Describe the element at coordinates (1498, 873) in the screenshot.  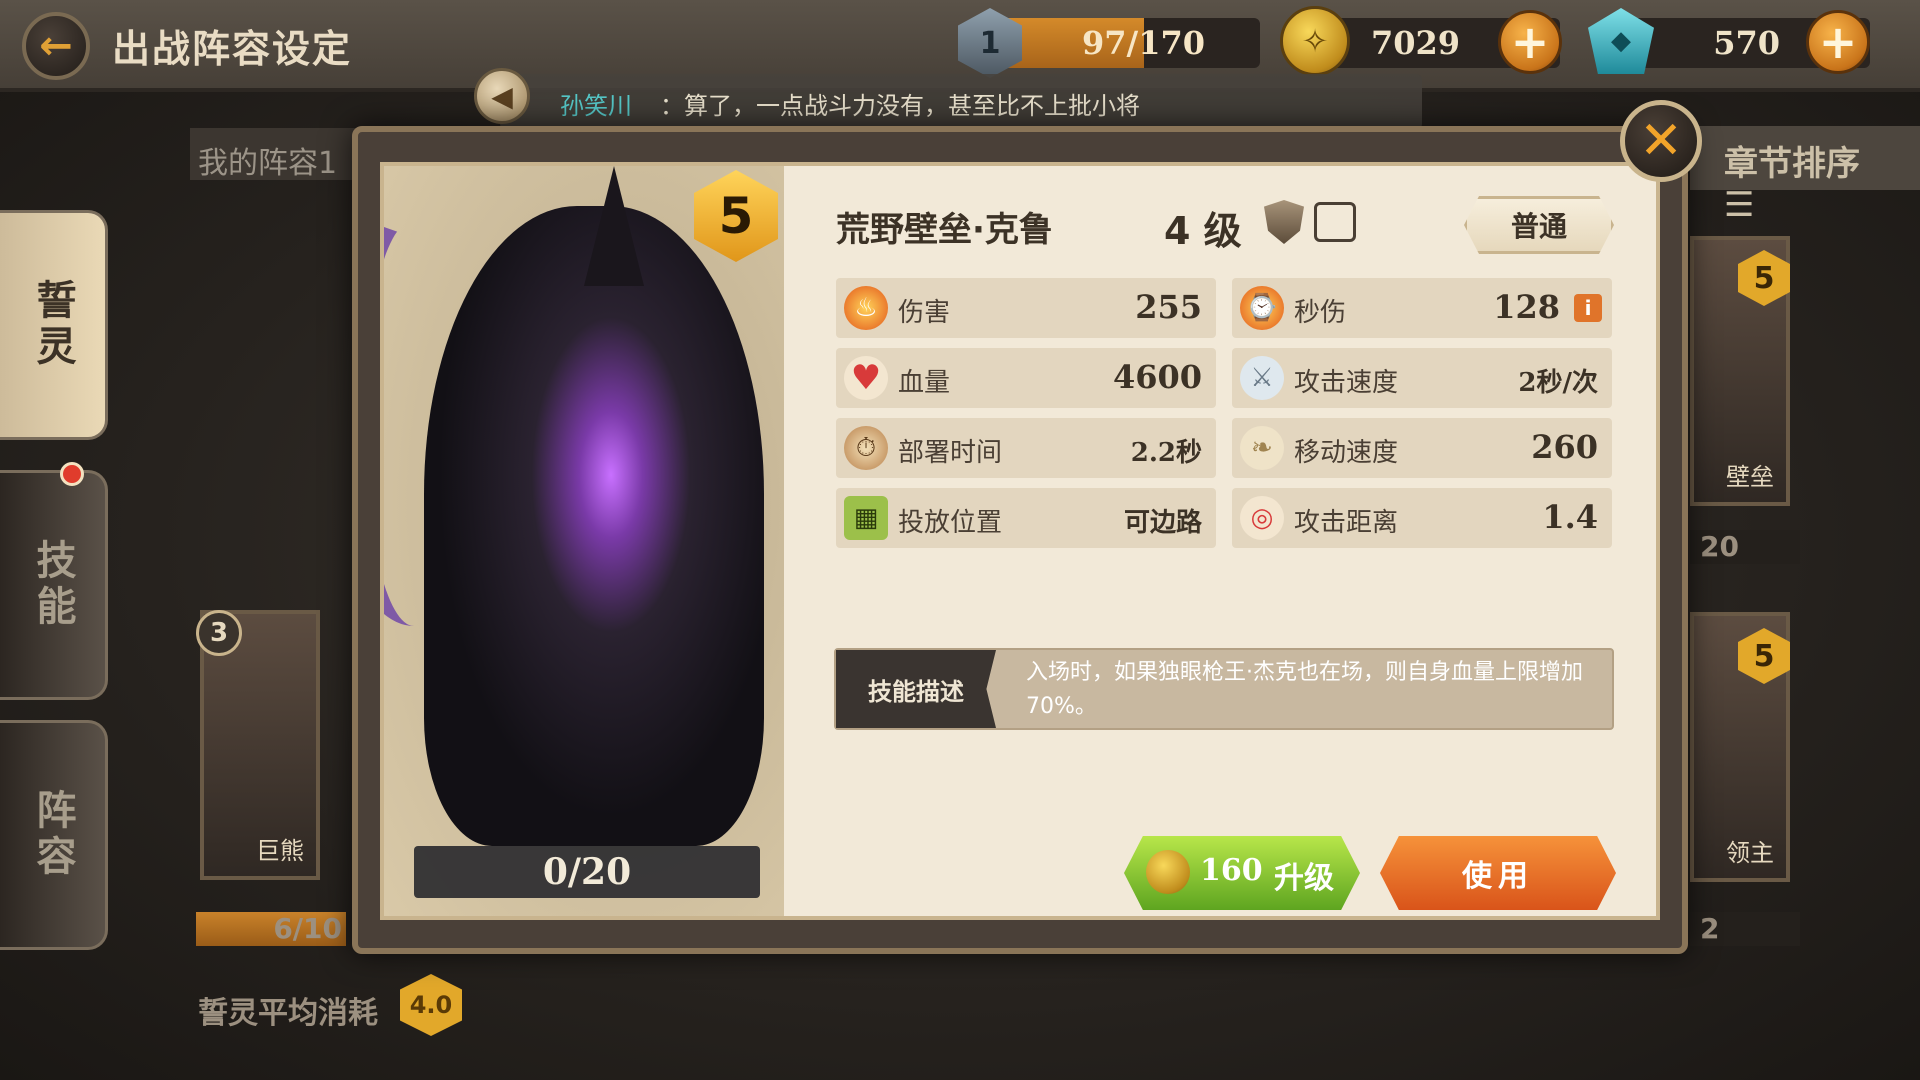
I see `use-button: 使用` at that location.